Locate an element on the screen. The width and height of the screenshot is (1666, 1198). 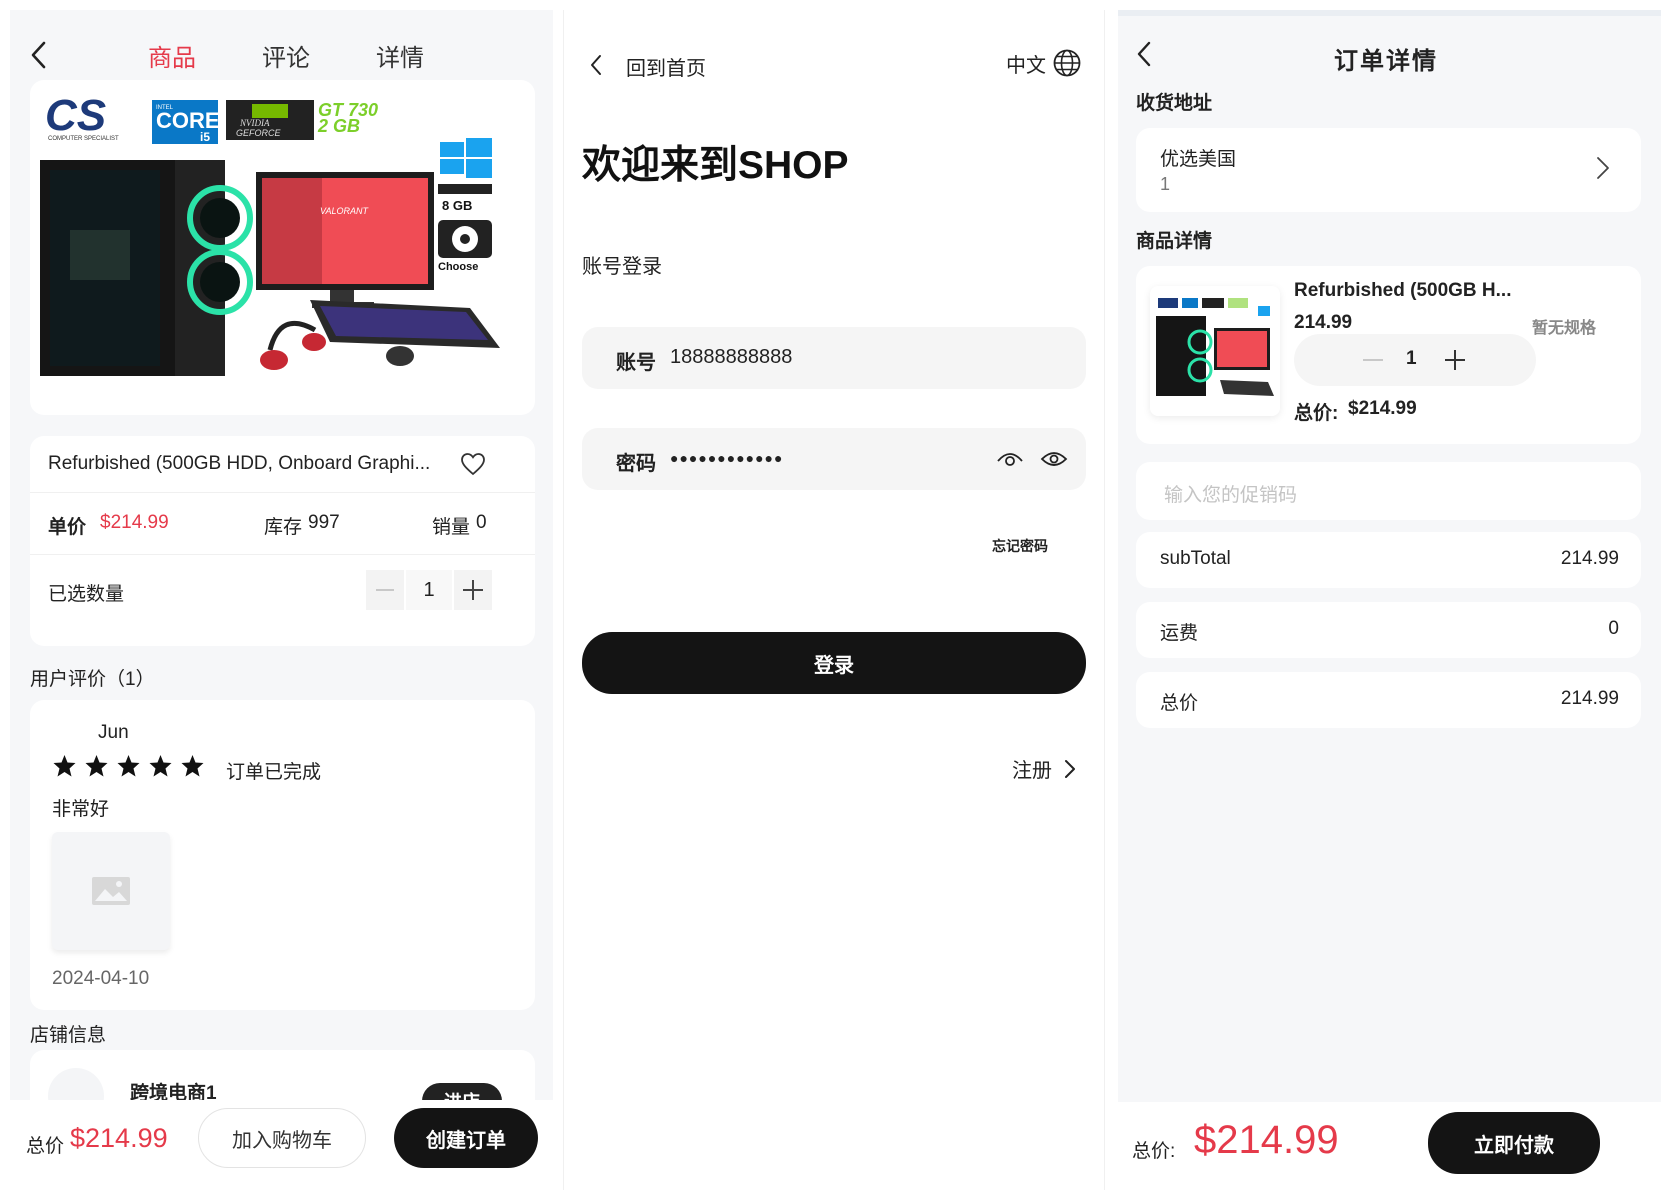
windows-logo is located at coordinates (466, 158).